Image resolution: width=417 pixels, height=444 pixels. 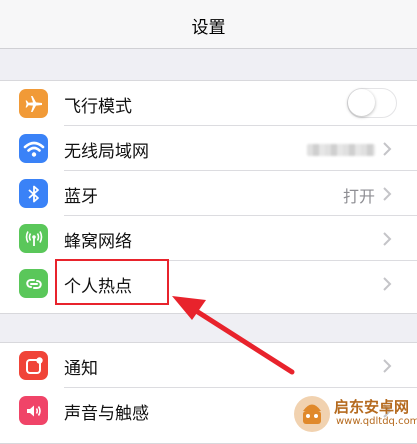 I want to click on watermark-logo-icon, so click(x=312, y=414).